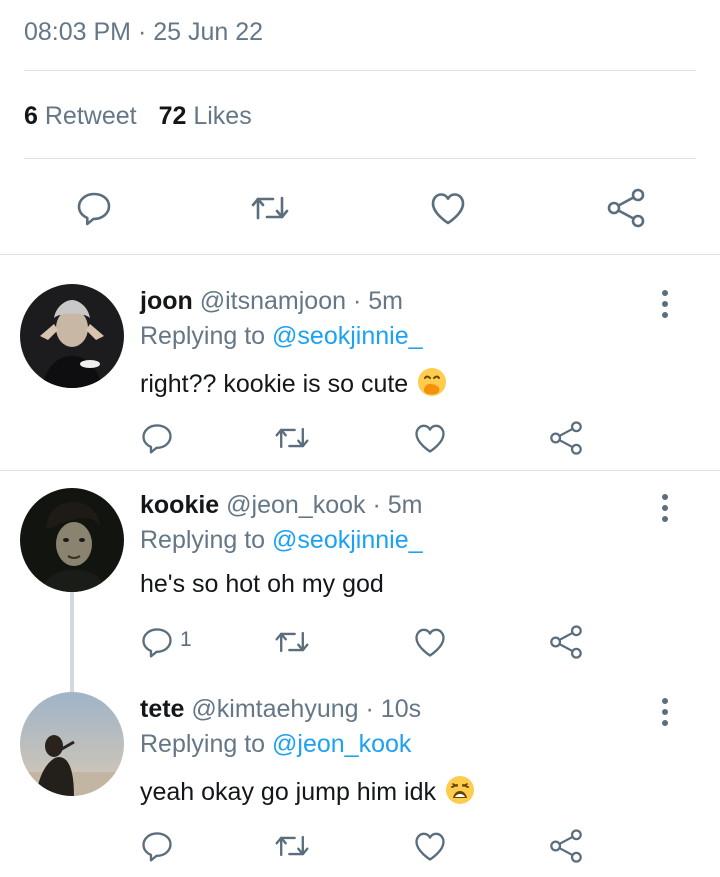 The image size is (720, 877). What do you see at coordinates (295, 505) in the screenshot?
I see `author-handle: @jeon_kook` at bounding box center [295, 505].